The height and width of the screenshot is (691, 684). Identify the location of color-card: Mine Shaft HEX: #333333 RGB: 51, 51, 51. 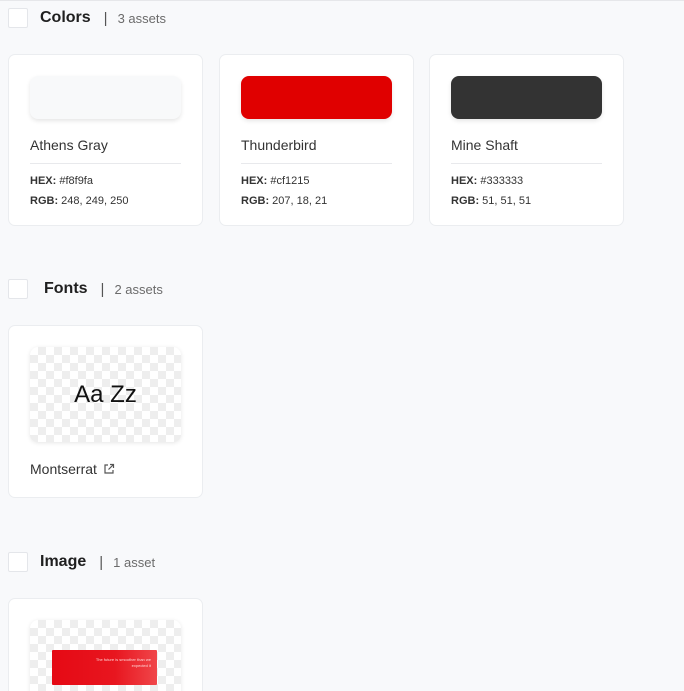
(526, 140).